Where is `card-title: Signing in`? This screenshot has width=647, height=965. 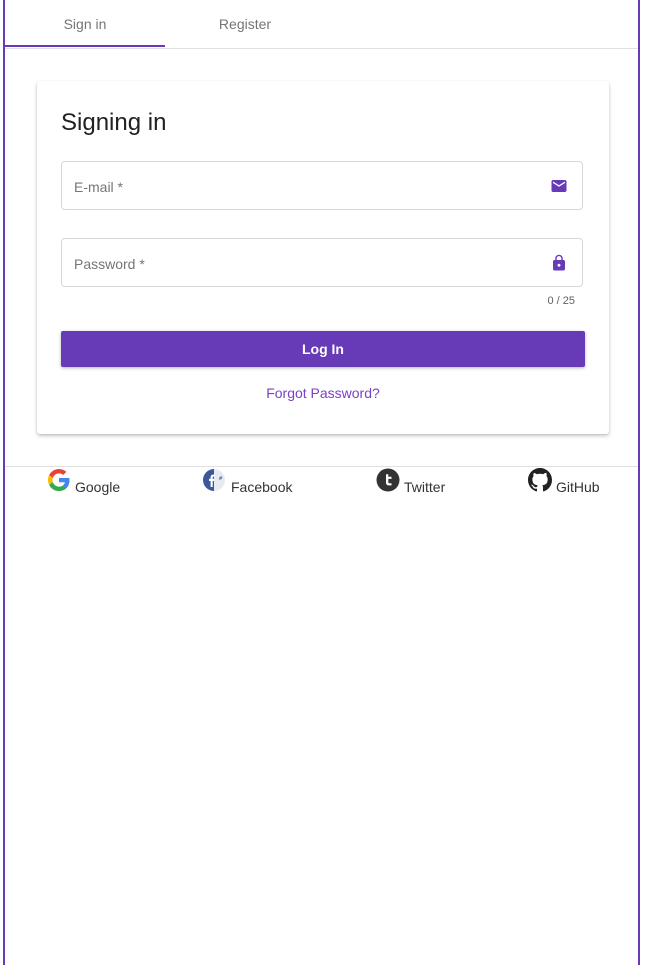
card-title: Signing in is located at coordinates (114, 122).